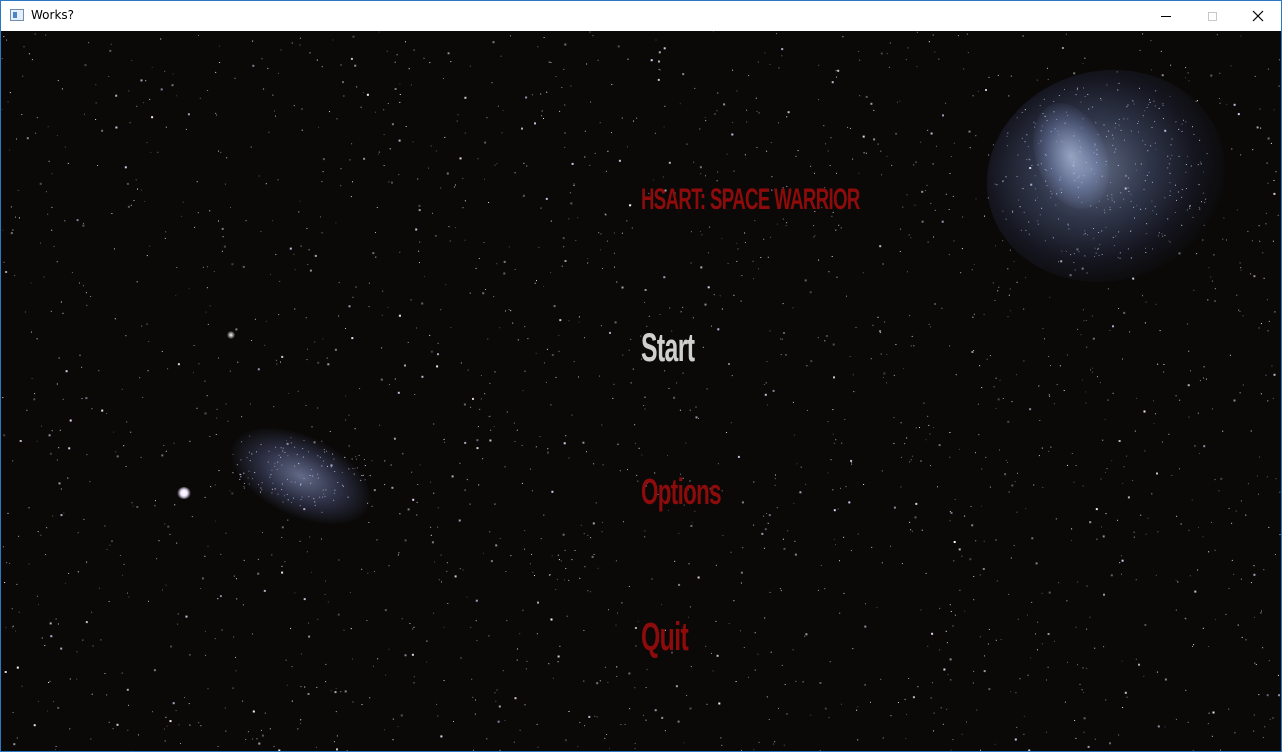  Describe the element at coordinates (641, 16) in the screenshot. I see `title-bar: Works?` at that location.